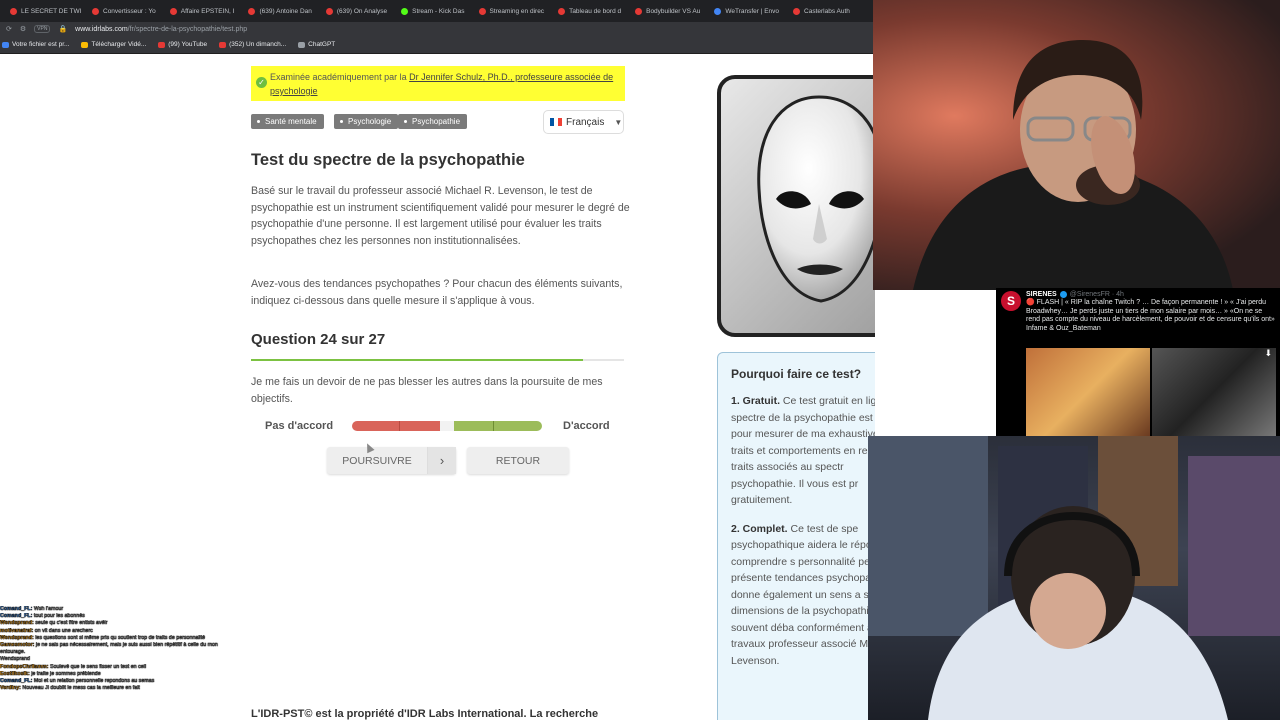 The width and height of the screenshot is (1280, 720). I want to click on tag-psychologie: Psychologie, so click(366, 121).